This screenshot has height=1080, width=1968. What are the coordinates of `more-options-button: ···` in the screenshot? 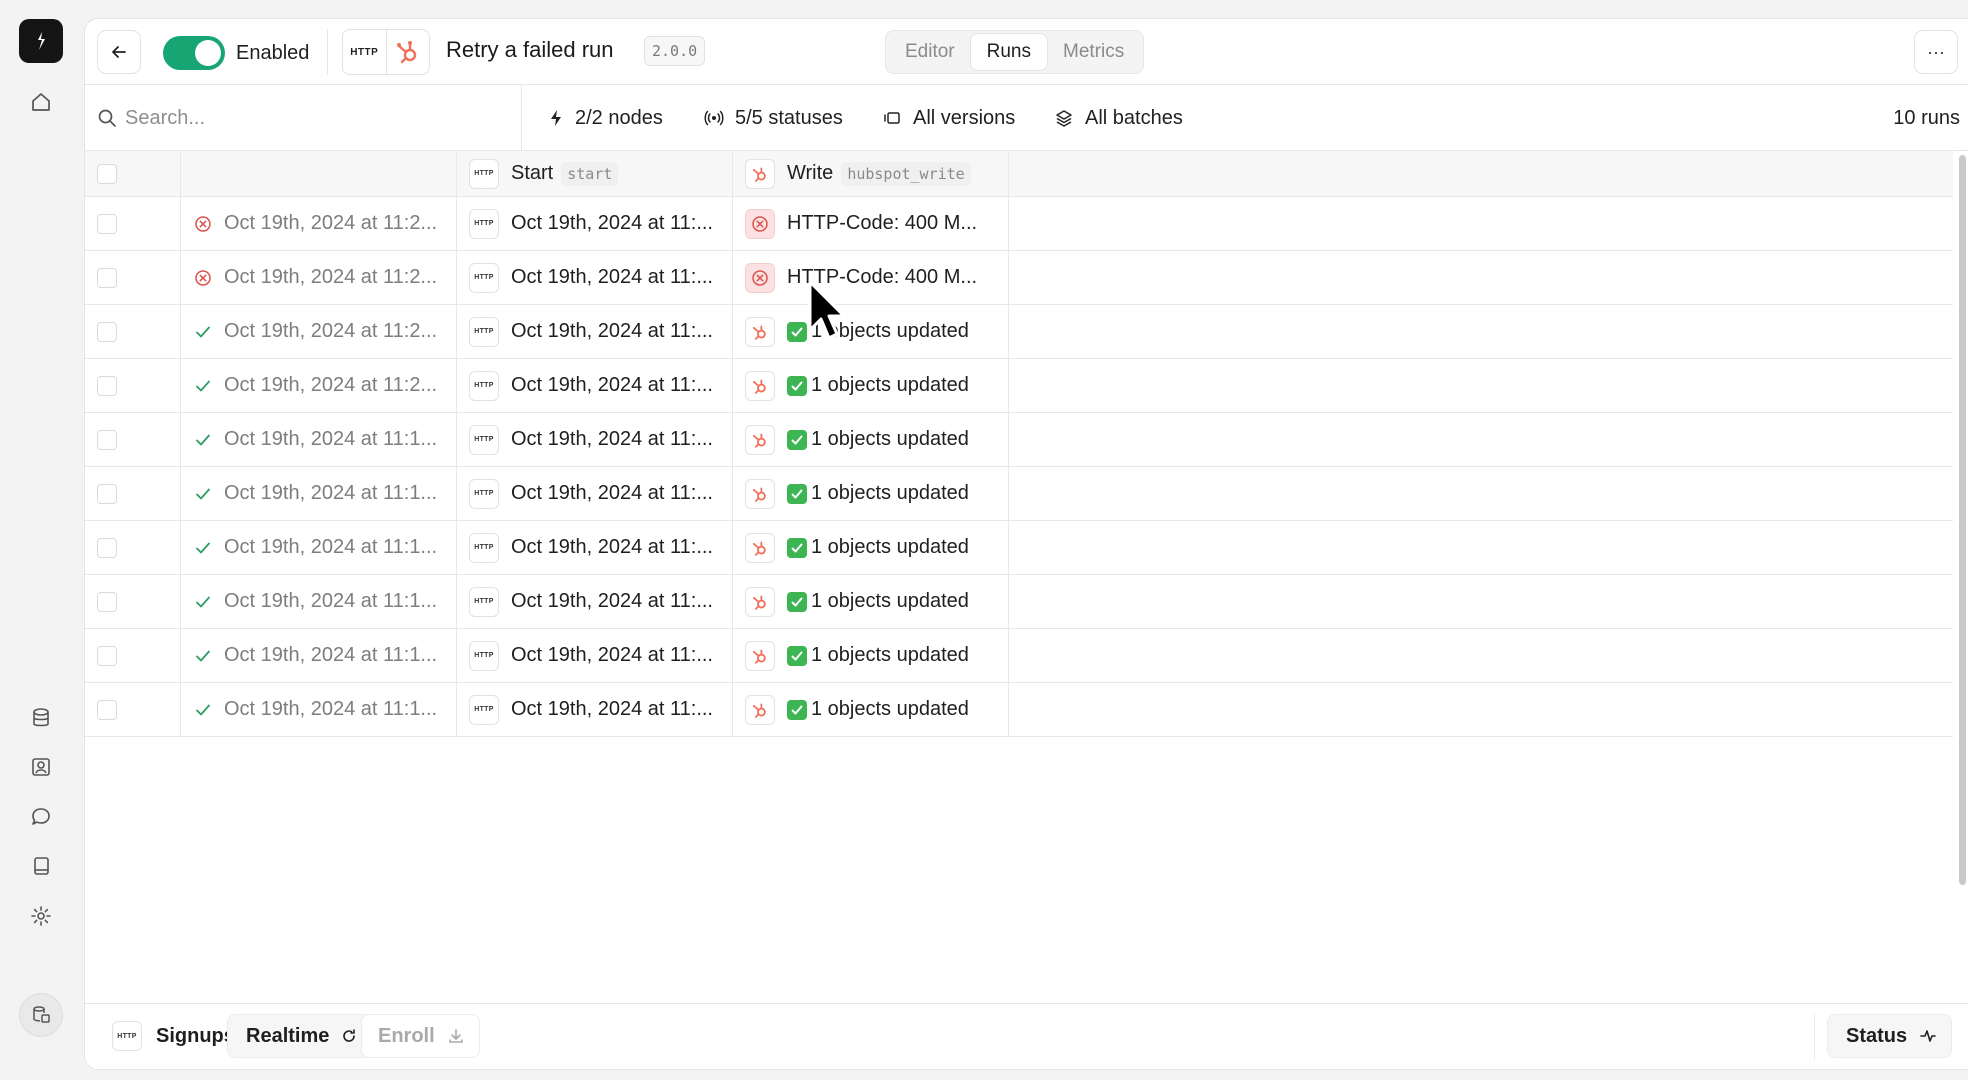 It's located at (1936, 52).